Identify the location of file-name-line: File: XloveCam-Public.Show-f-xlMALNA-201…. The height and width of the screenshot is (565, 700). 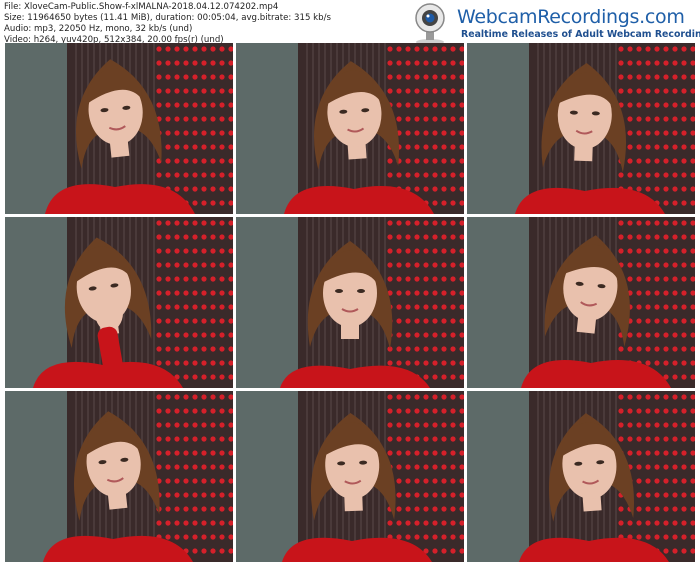
(141, 7).